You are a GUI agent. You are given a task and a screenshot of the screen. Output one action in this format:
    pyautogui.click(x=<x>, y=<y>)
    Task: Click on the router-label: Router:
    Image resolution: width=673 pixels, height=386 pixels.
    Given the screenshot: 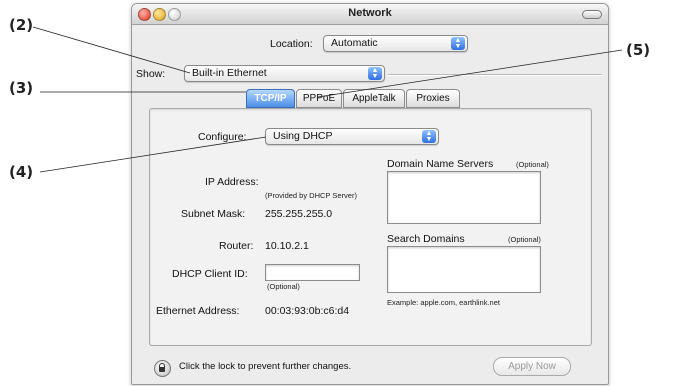 What is the action you would take?
    pyautogui.click(x=236, y=246)
    